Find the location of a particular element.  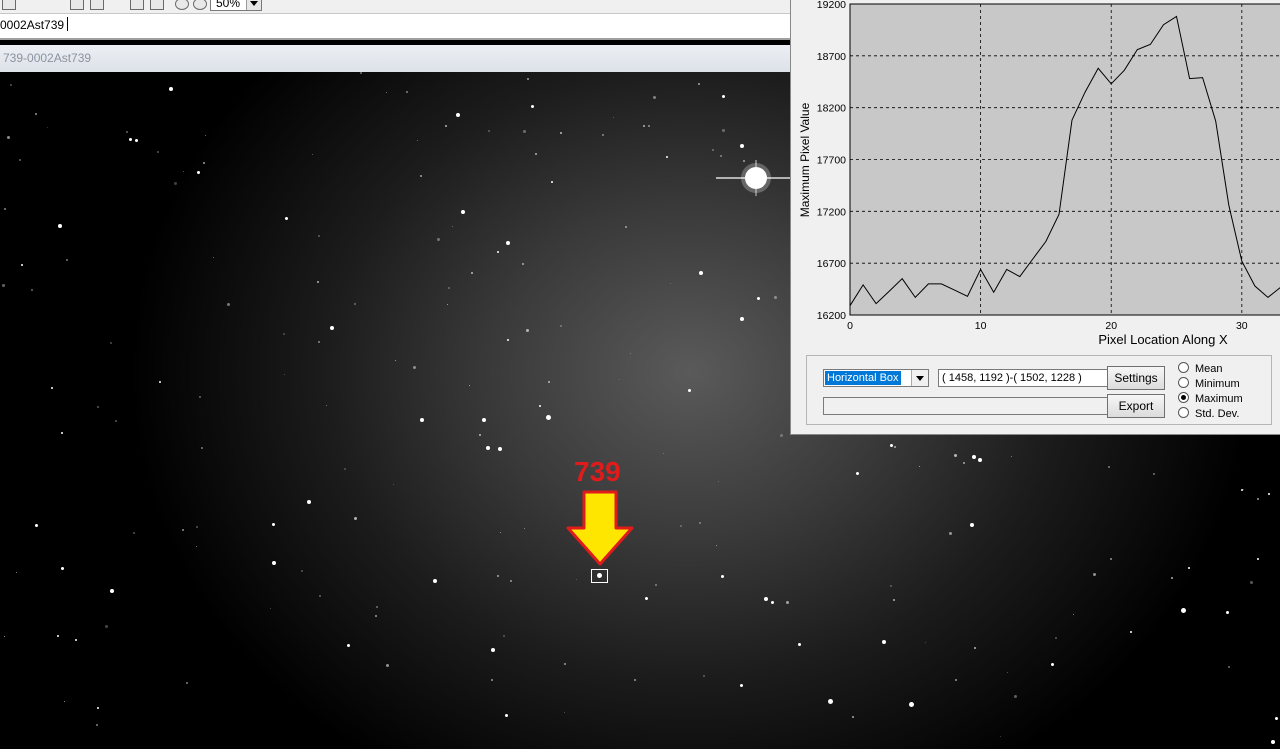

image-name-field: 0002Ast739 is located at coordinates (32, 25).